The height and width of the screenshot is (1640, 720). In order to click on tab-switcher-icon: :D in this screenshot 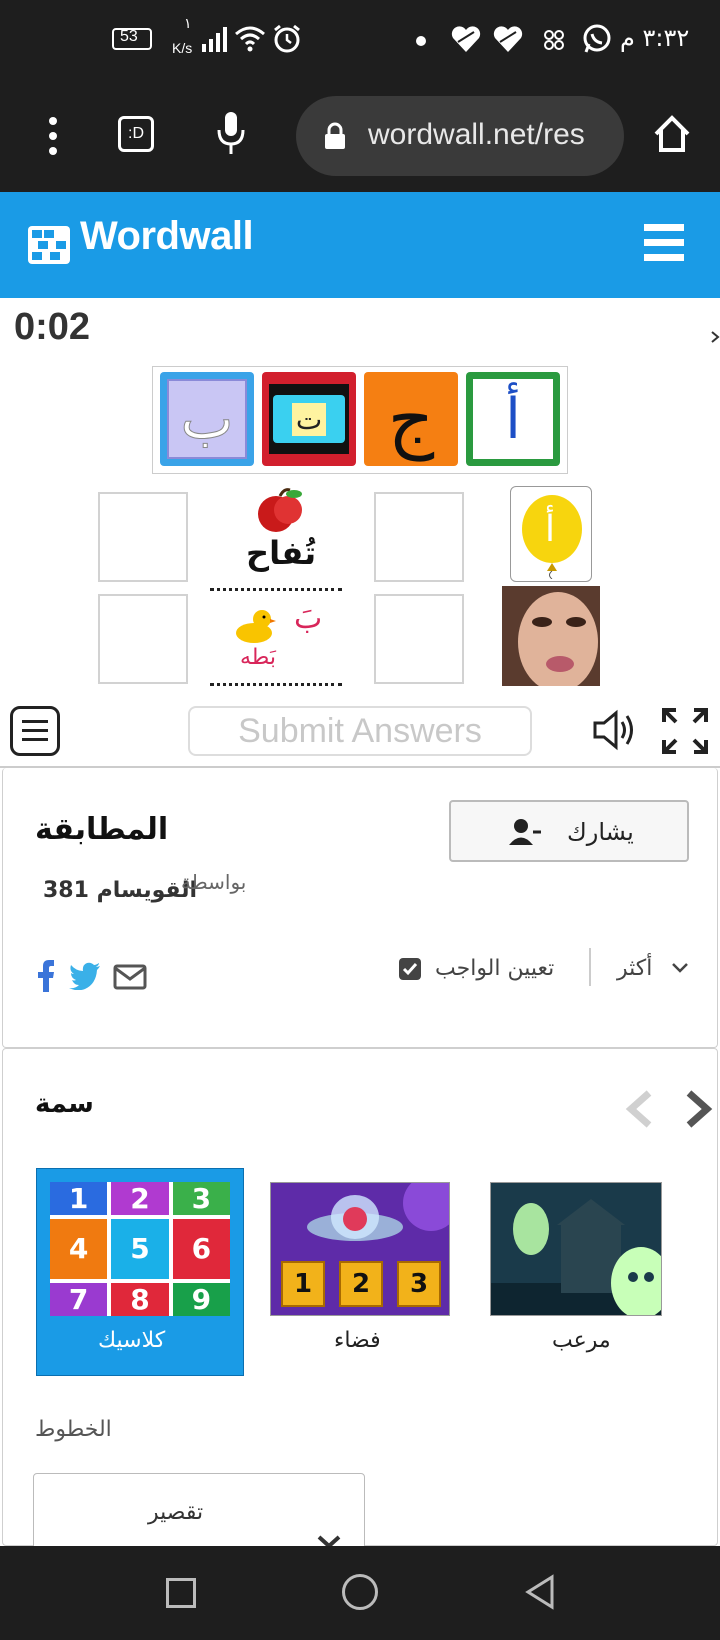, I will do `click(136, 134)`.